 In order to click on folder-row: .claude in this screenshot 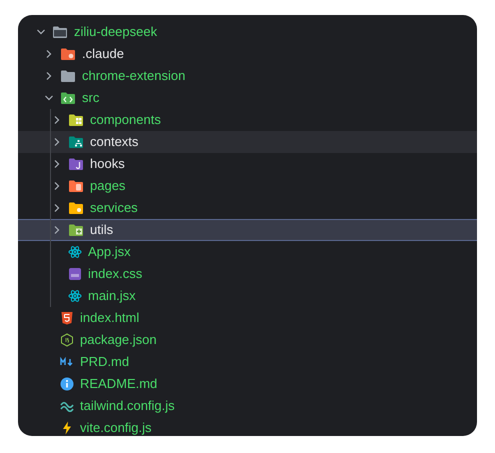, I will do `click(247, 54)`.